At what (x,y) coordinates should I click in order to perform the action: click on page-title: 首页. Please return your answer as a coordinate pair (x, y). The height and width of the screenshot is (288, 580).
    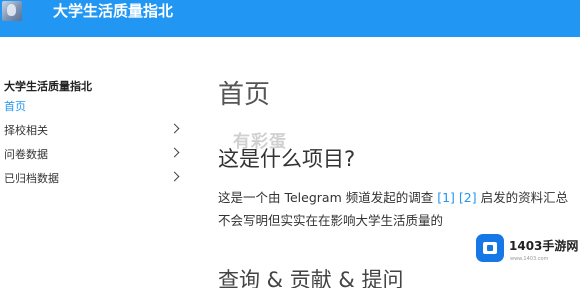
    Looking at the image, I should click on (244, 95).